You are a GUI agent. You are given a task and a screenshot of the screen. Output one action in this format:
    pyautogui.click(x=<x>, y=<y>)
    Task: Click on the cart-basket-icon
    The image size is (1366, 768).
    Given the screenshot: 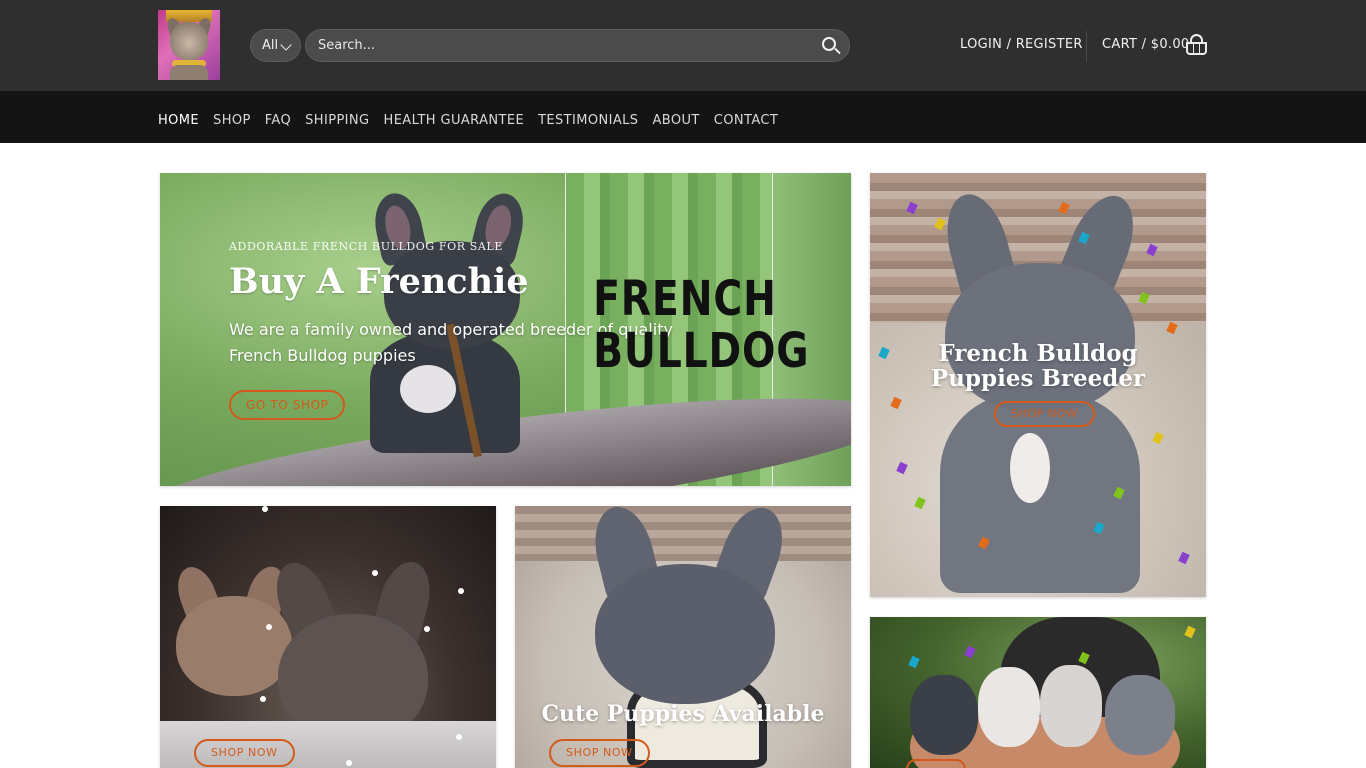 What is the action you would take?
    pyautogui.click(x=1197, y=45)
    